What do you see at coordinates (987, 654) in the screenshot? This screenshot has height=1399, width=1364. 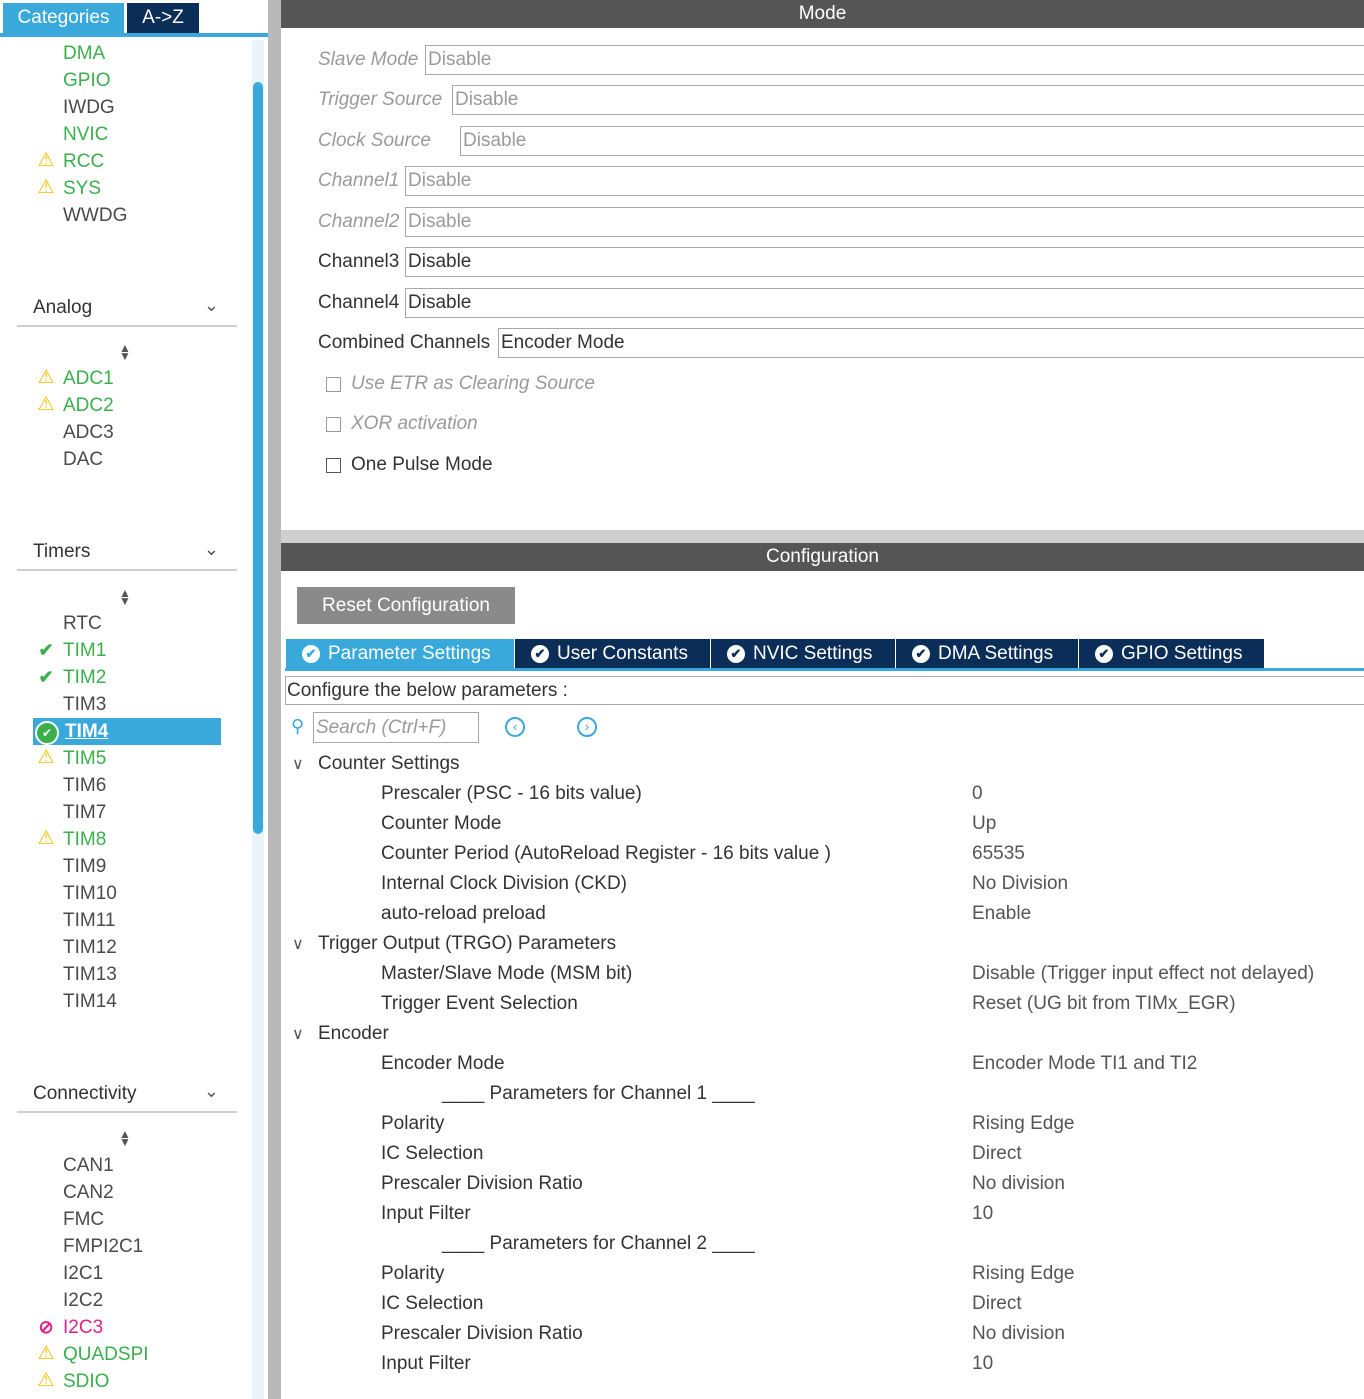 I see `tab-dma-settings: ✔ DMA Settings` at bounding box center [987, 654].